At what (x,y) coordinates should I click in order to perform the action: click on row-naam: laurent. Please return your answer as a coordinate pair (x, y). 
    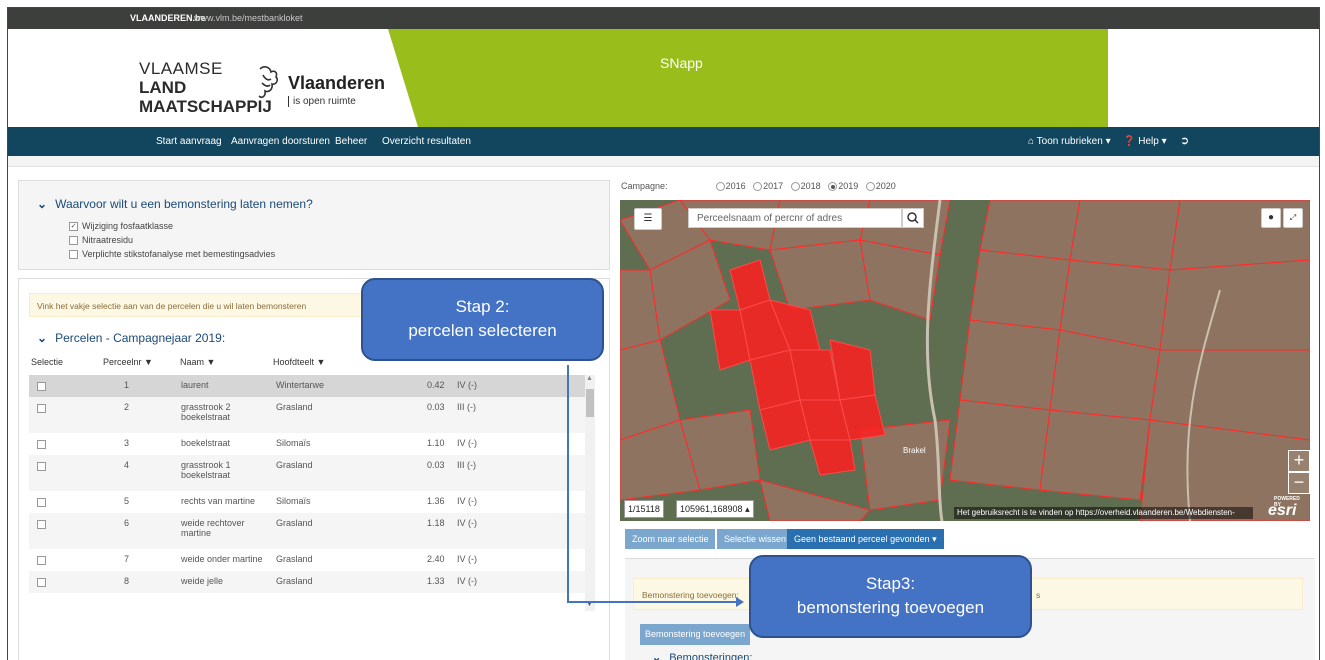
    Looking at the image, I should click on (195, 385).